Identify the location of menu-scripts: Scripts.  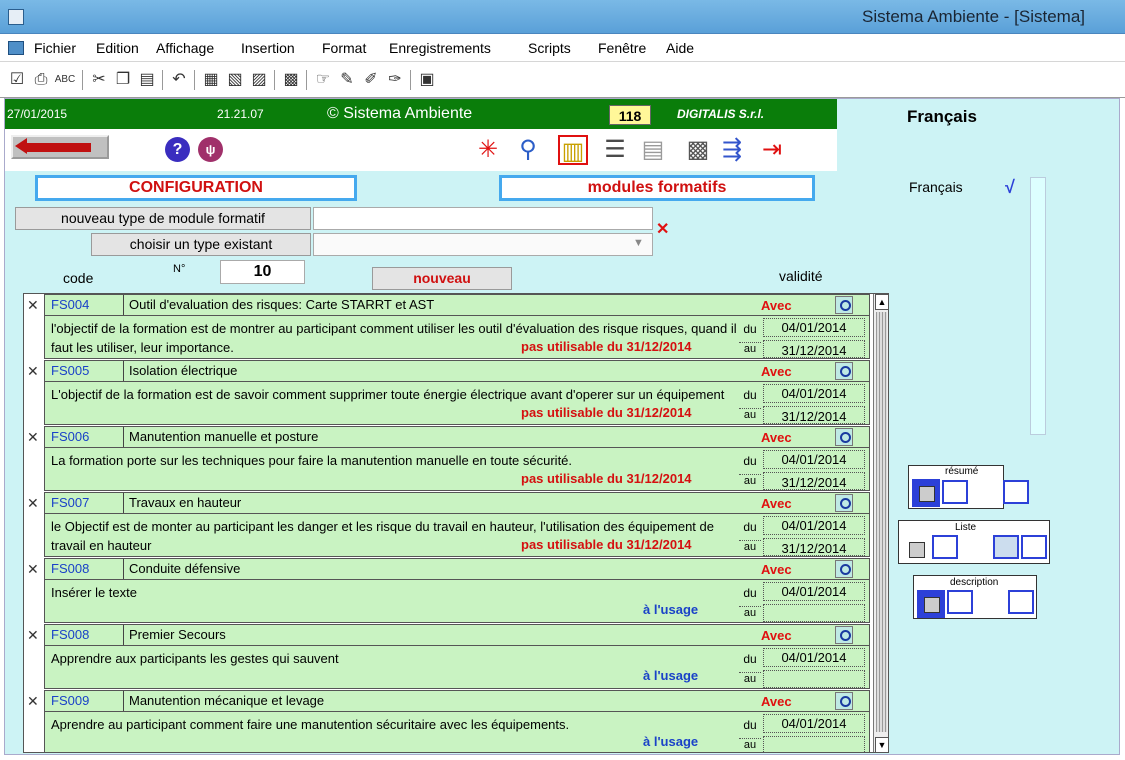
(549, 48).